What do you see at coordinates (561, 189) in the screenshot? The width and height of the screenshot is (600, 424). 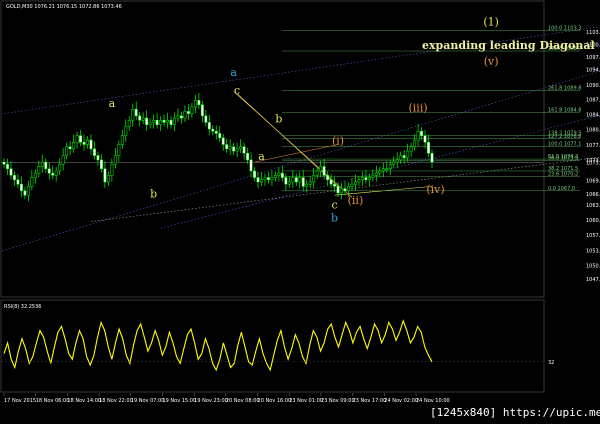 I see `fib-label: 0.0 1067.0` at bounding box center [561, 189].